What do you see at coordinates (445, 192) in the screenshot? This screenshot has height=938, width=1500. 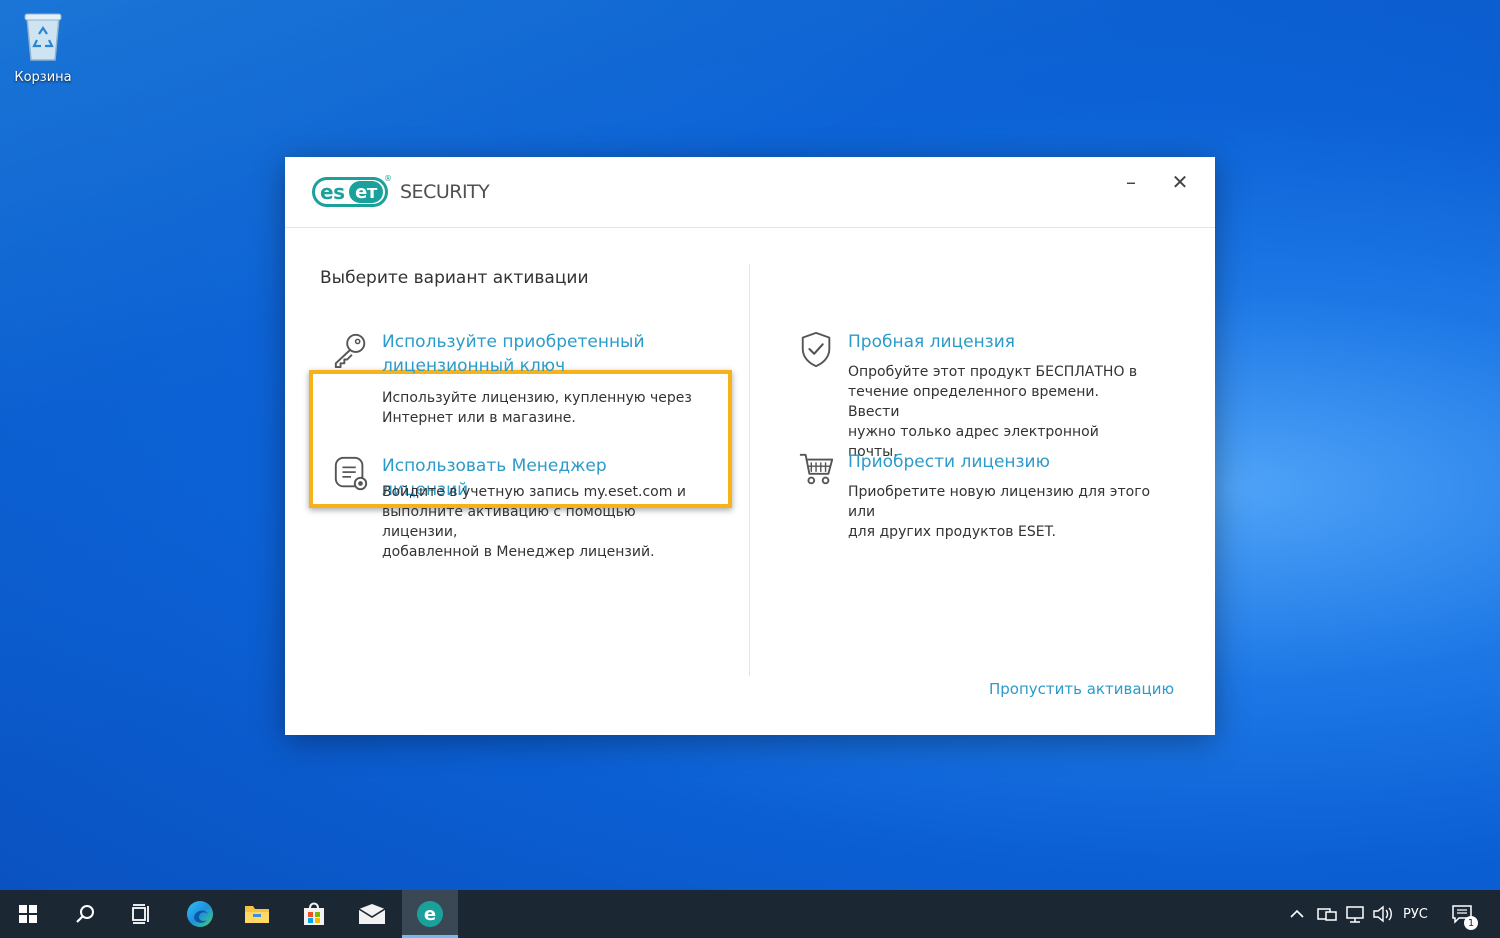 I see `logo-text: SECURITY` at bounding box center [445, 192].